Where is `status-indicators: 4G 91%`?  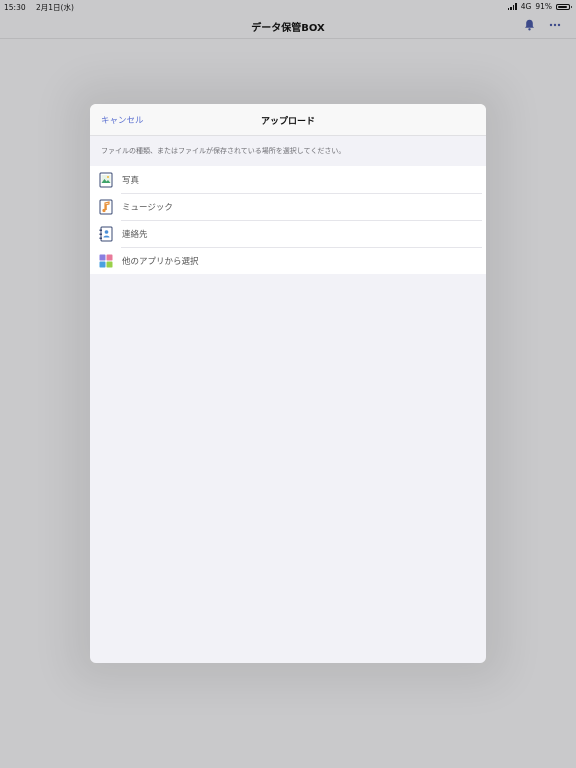
status-indicators: 4G 91% is located at coordinates (539, 6).